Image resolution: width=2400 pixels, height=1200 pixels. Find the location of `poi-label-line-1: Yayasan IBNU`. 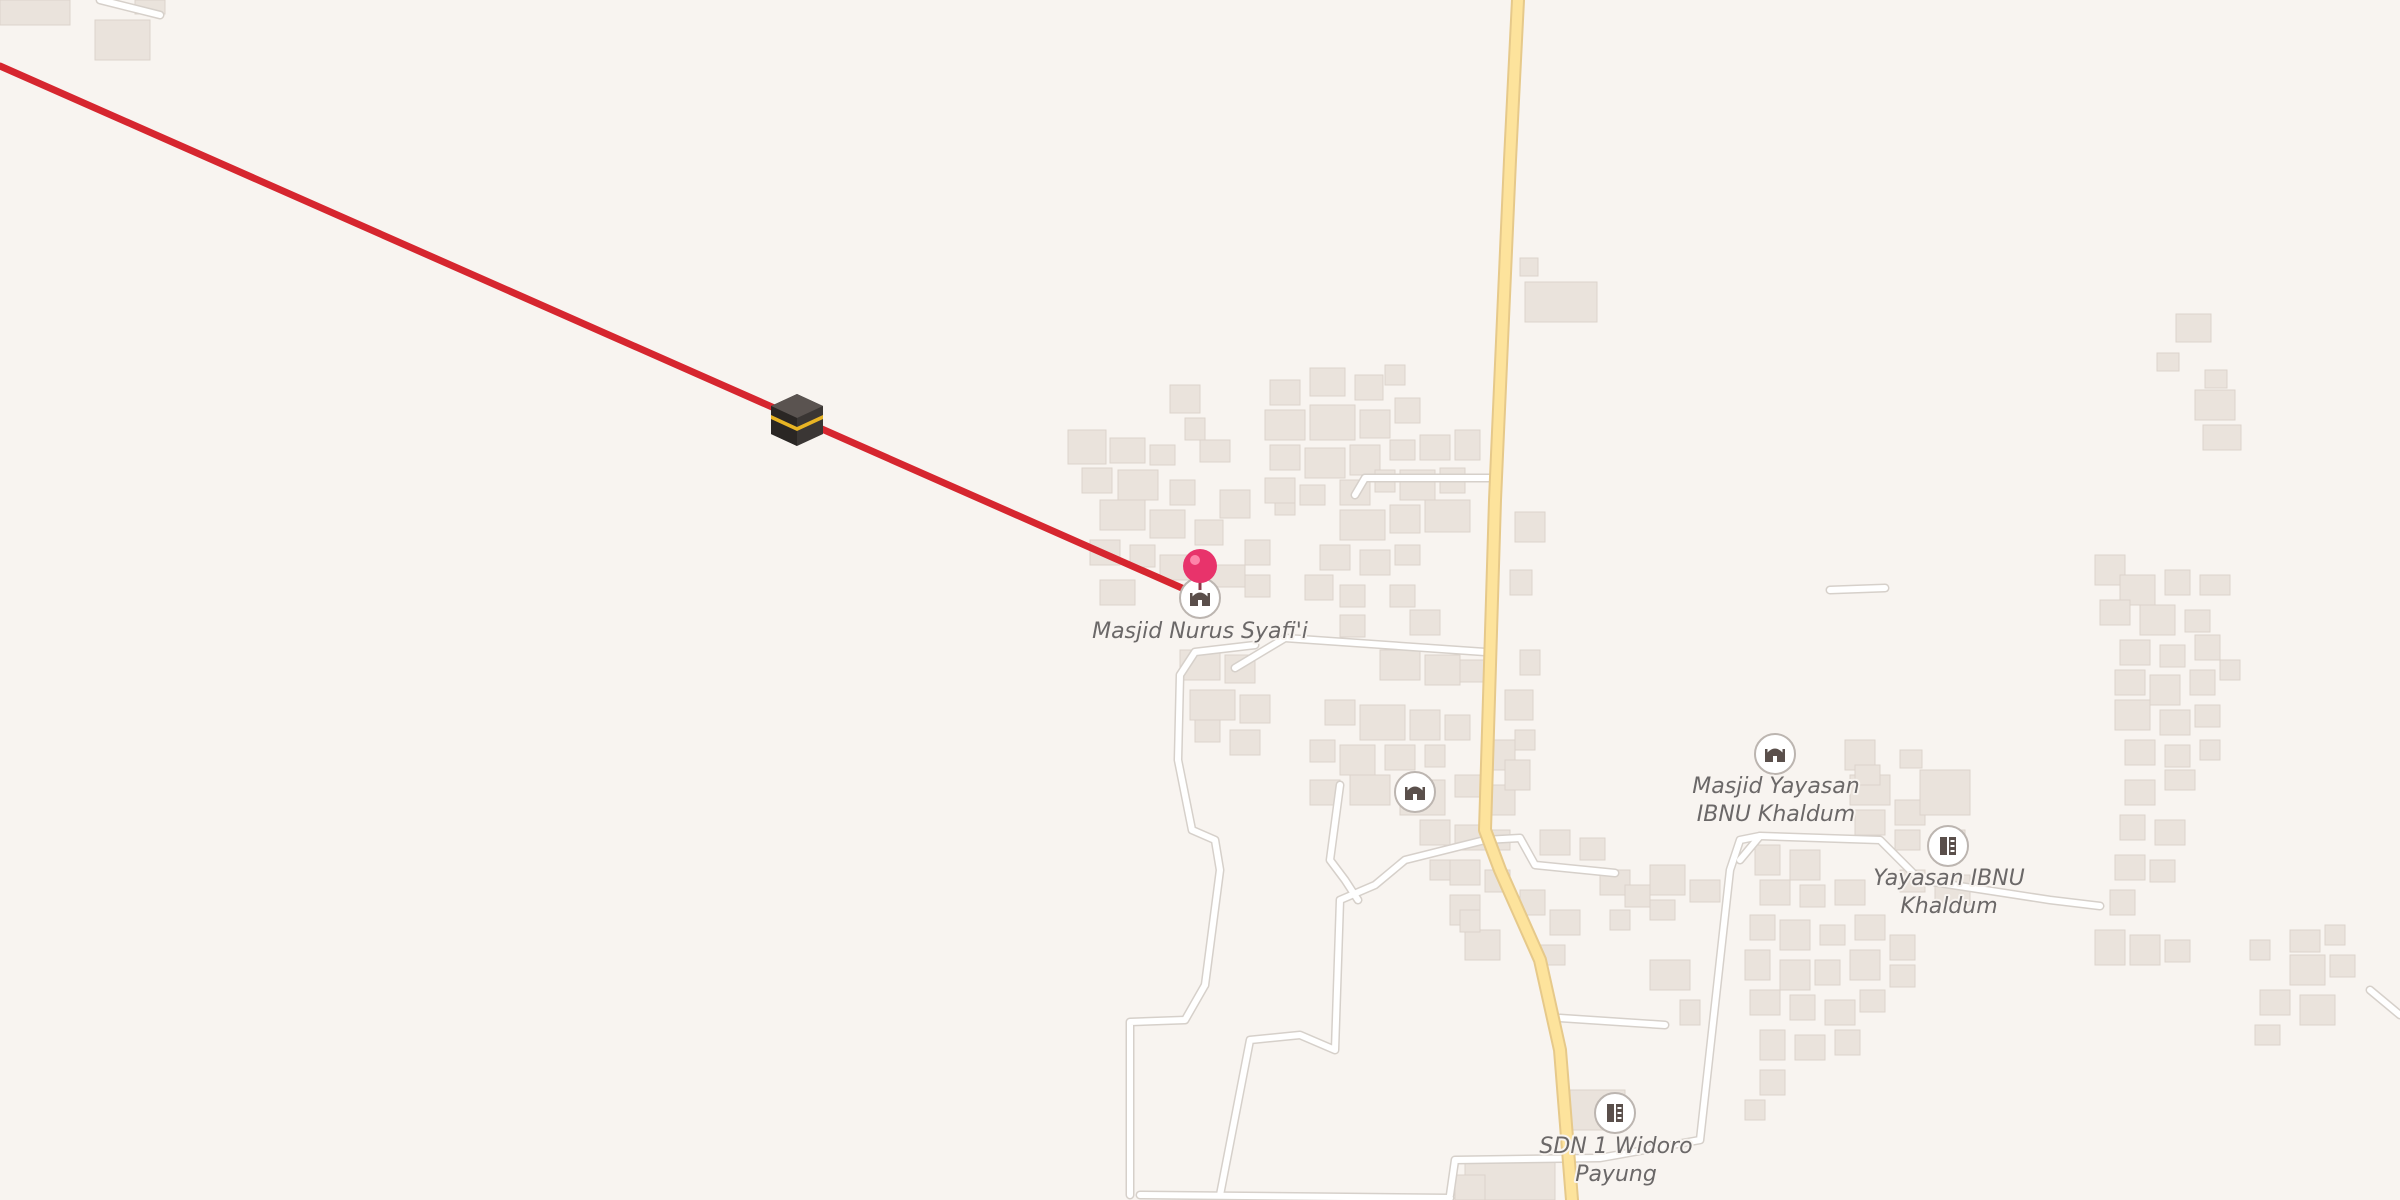

poi-label-line-1: Yayasan IBNU is located at coordinates (1948, 878).